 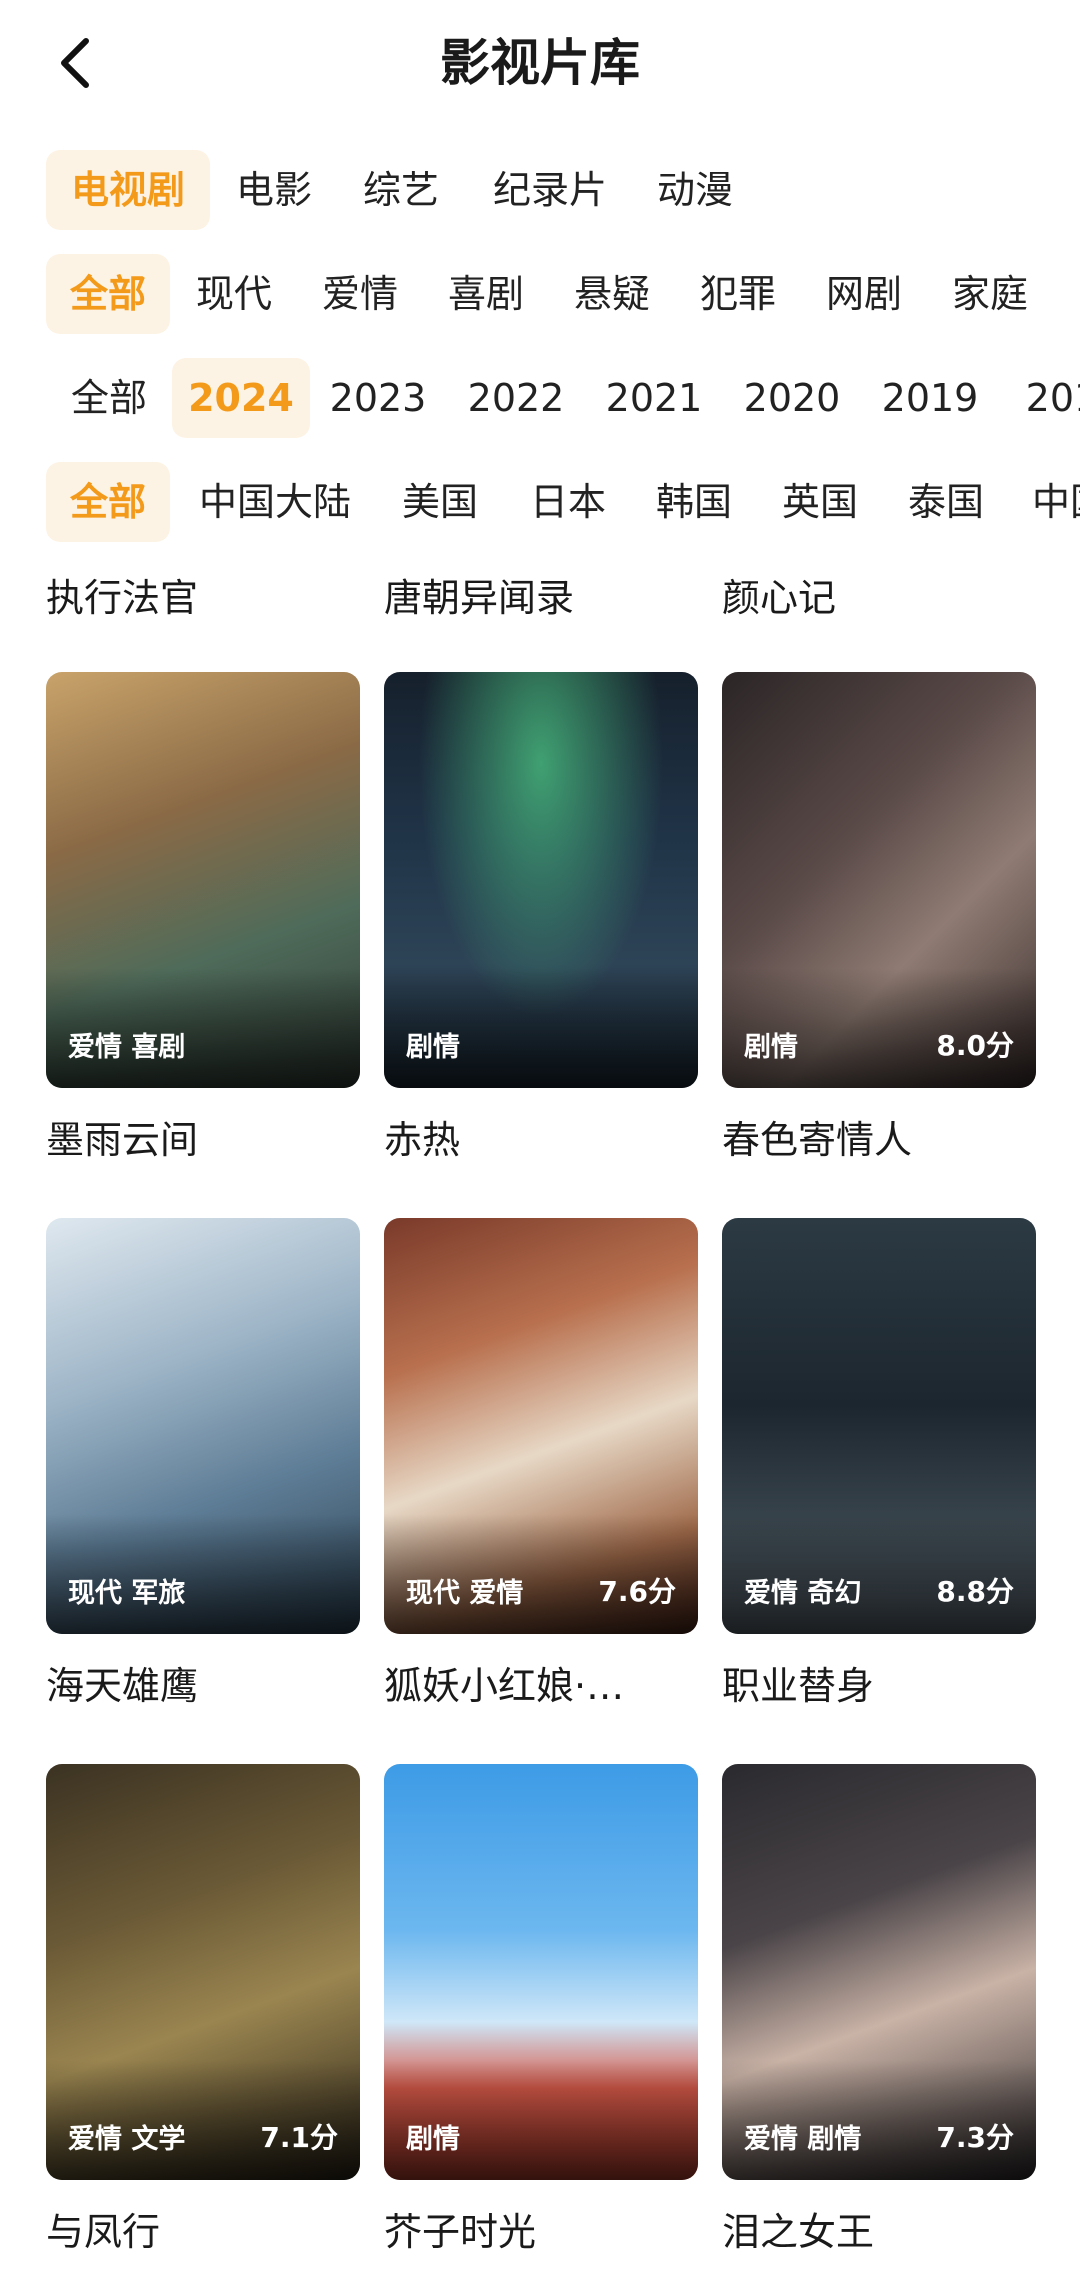 I want to click on region-chip-usa: 美国, so click(x=440, y=502).